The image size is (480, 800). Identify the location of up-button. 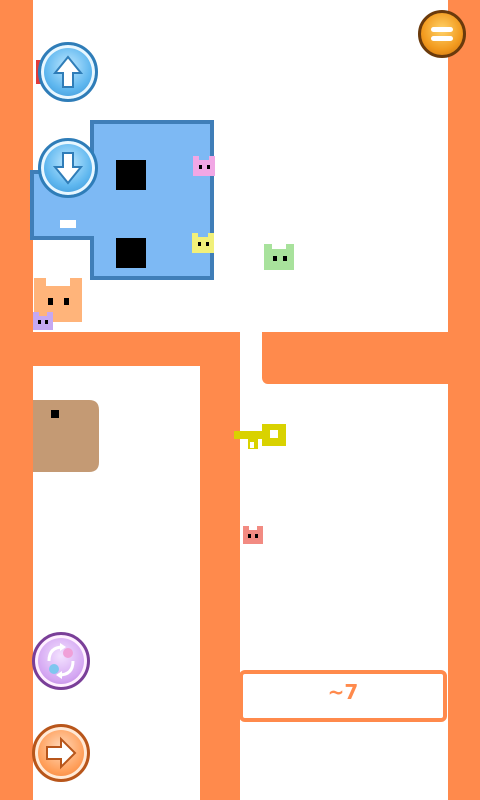
(68, 72).